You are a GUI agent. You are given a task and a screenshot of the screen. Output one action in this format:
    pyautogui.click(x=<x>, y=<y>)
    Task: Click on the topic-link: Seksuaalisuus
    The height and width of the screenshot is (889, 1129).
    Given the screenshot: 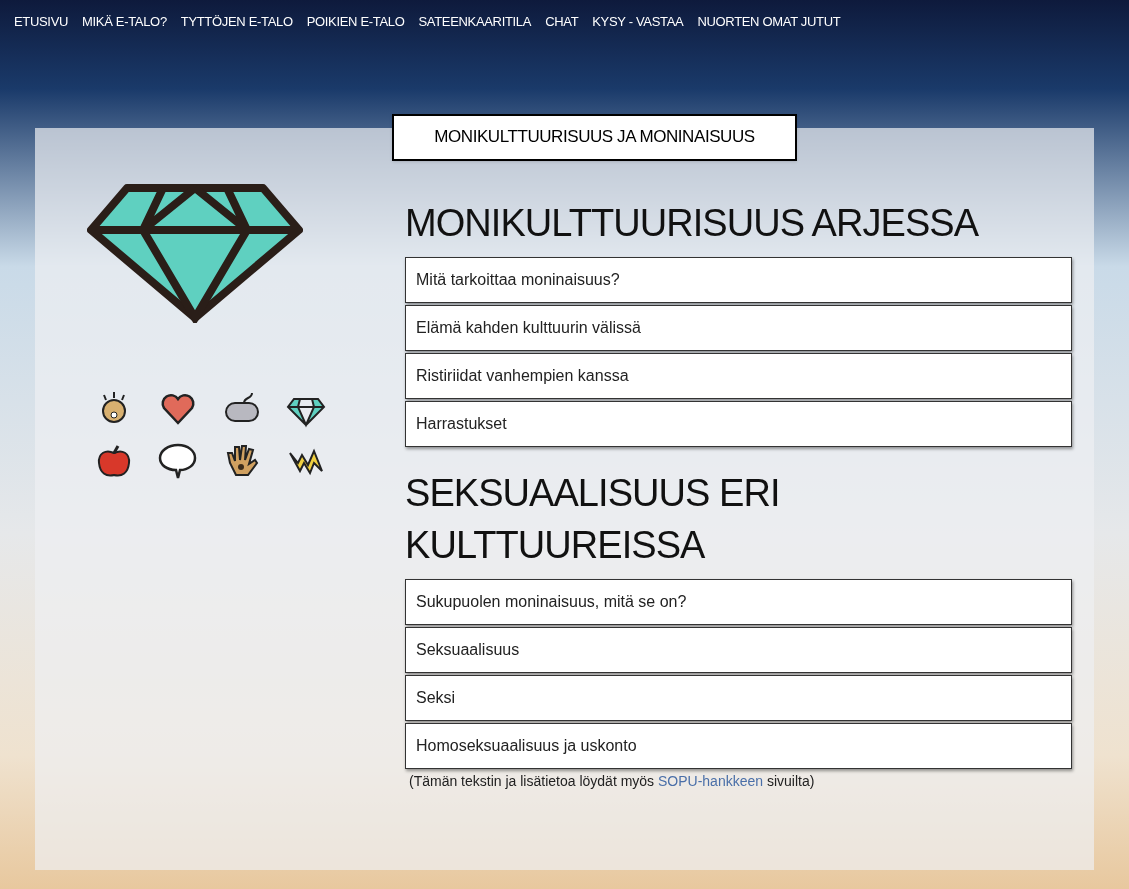 What is the action you would take?
    pyautogui.click(x=738, y=649)
    